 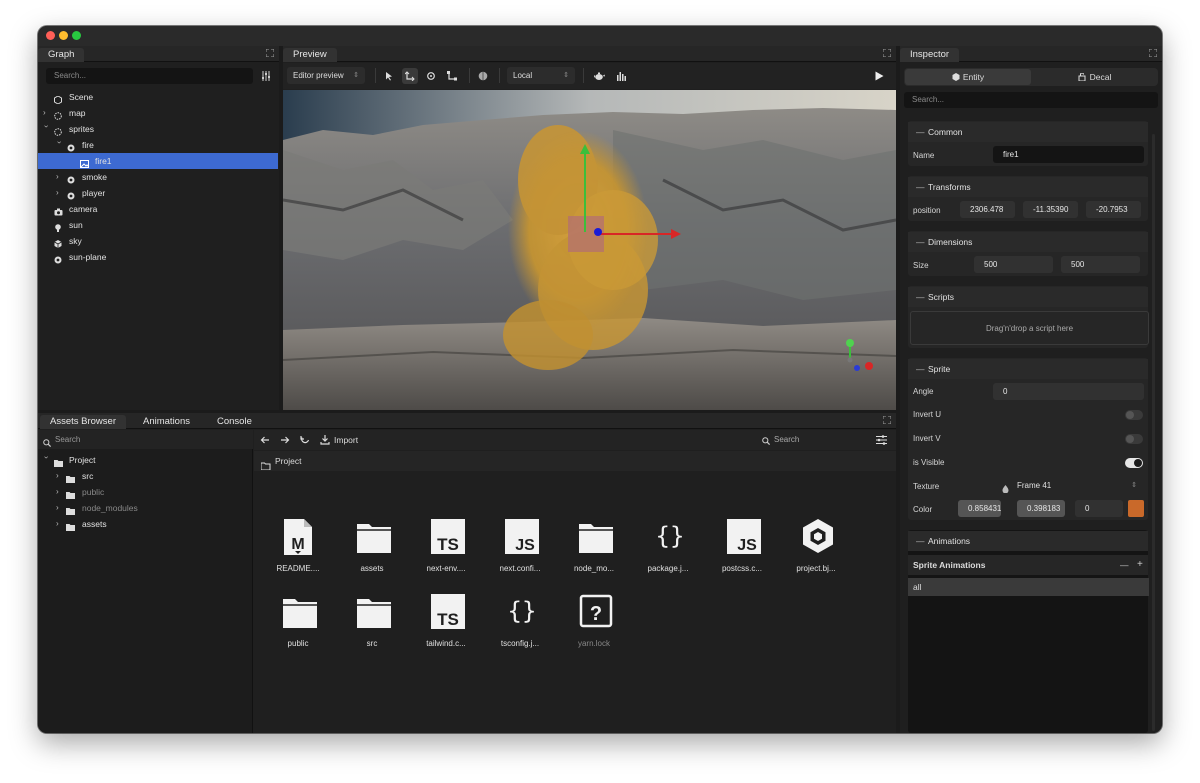 What do you see at coordinates (158, 257) in the screenshot?
I see `tree-item-sun-plane: sun-plane` at bounding box center [158, 257].